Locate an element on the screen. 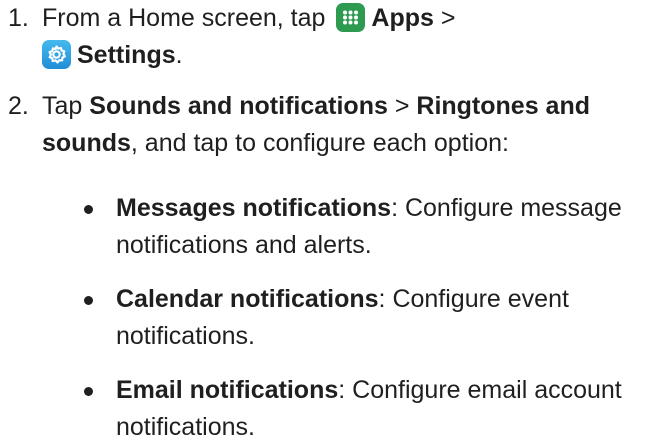 Image resolution: width=668 pixels, height=446 pixels. ringtones-label-part2: sounds is located at coordinates (86, 143).